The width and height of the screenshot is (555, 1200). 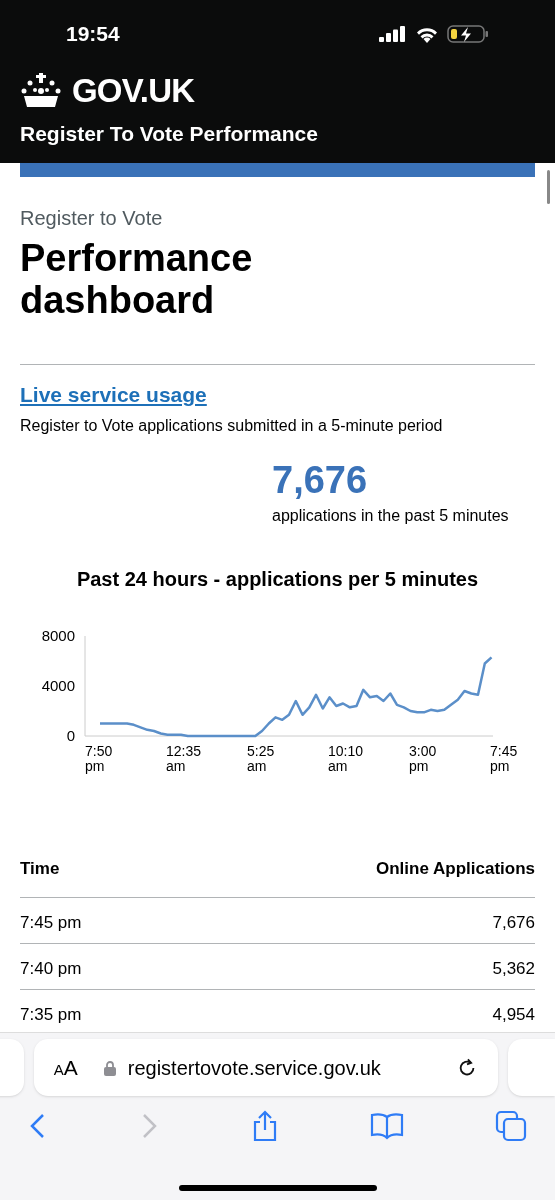 What do you see at coordinates (504, 758) in the screenshot?
I see `x-tick-label: 7:45 pm` at bounding box center [504, 758].